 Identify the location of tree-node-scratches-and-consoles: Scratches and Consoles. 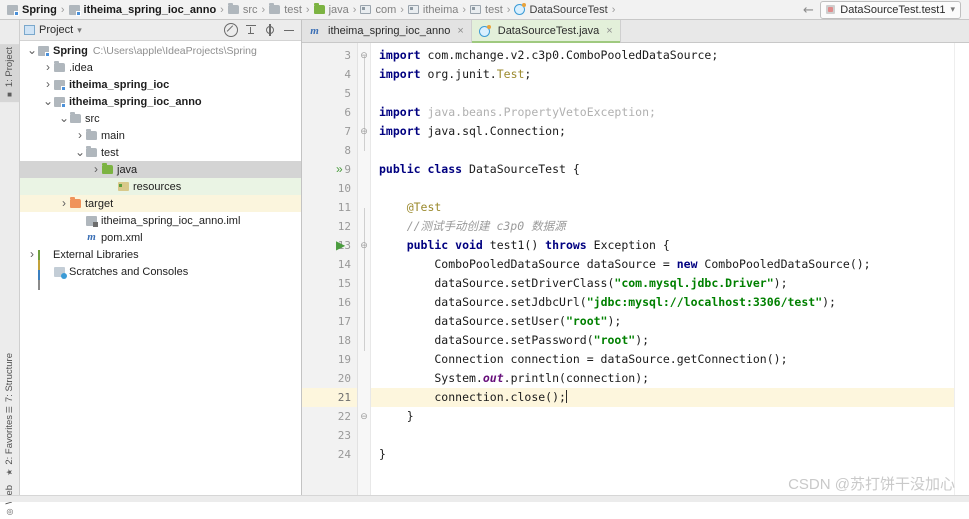
(160, 271).